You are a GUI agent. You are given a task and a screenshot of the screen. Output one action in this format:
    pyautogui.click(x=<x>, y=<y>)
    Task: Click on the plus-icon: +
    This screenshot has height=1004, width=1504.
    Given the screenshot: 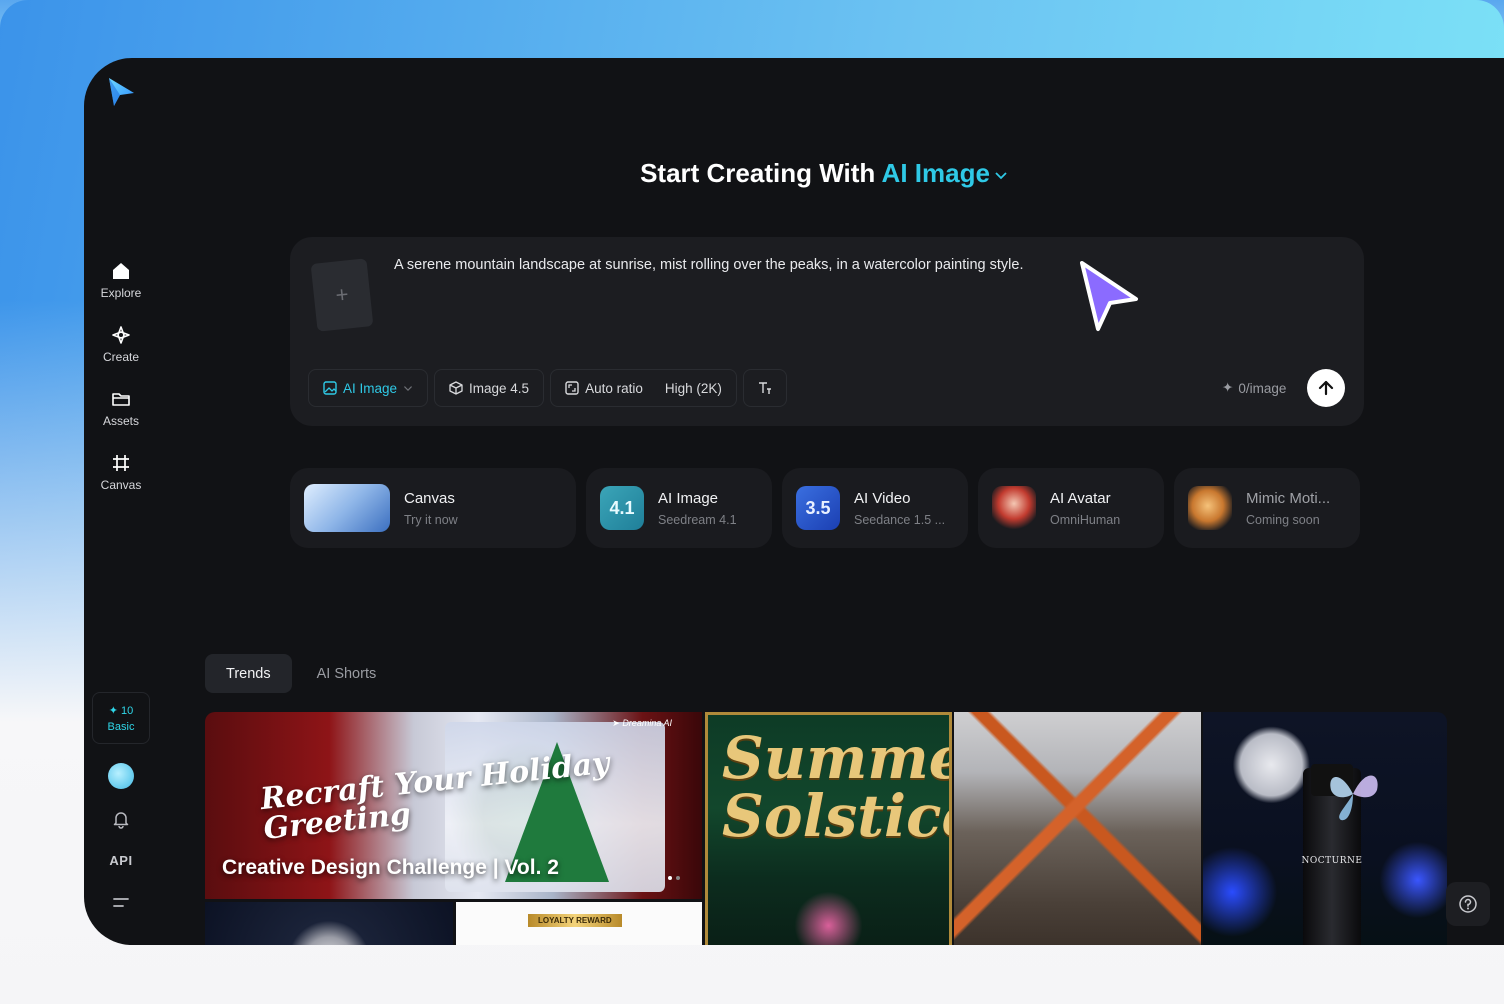 What is the action you would take?
    pyautogui.click(x=342, y=294)
    